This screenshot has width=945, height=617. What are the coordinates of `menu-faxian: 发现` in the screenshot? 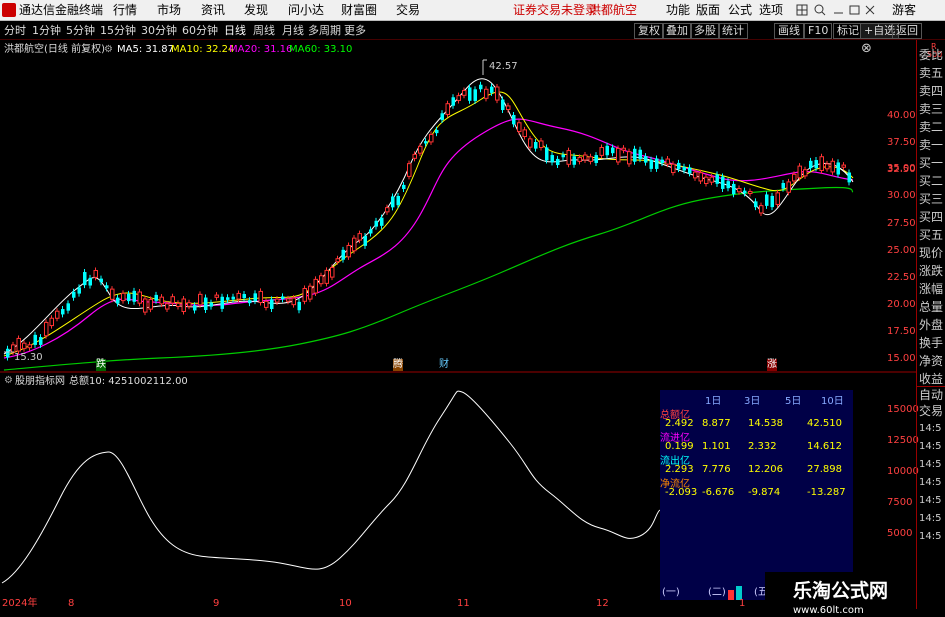 It's located at (256, 10).